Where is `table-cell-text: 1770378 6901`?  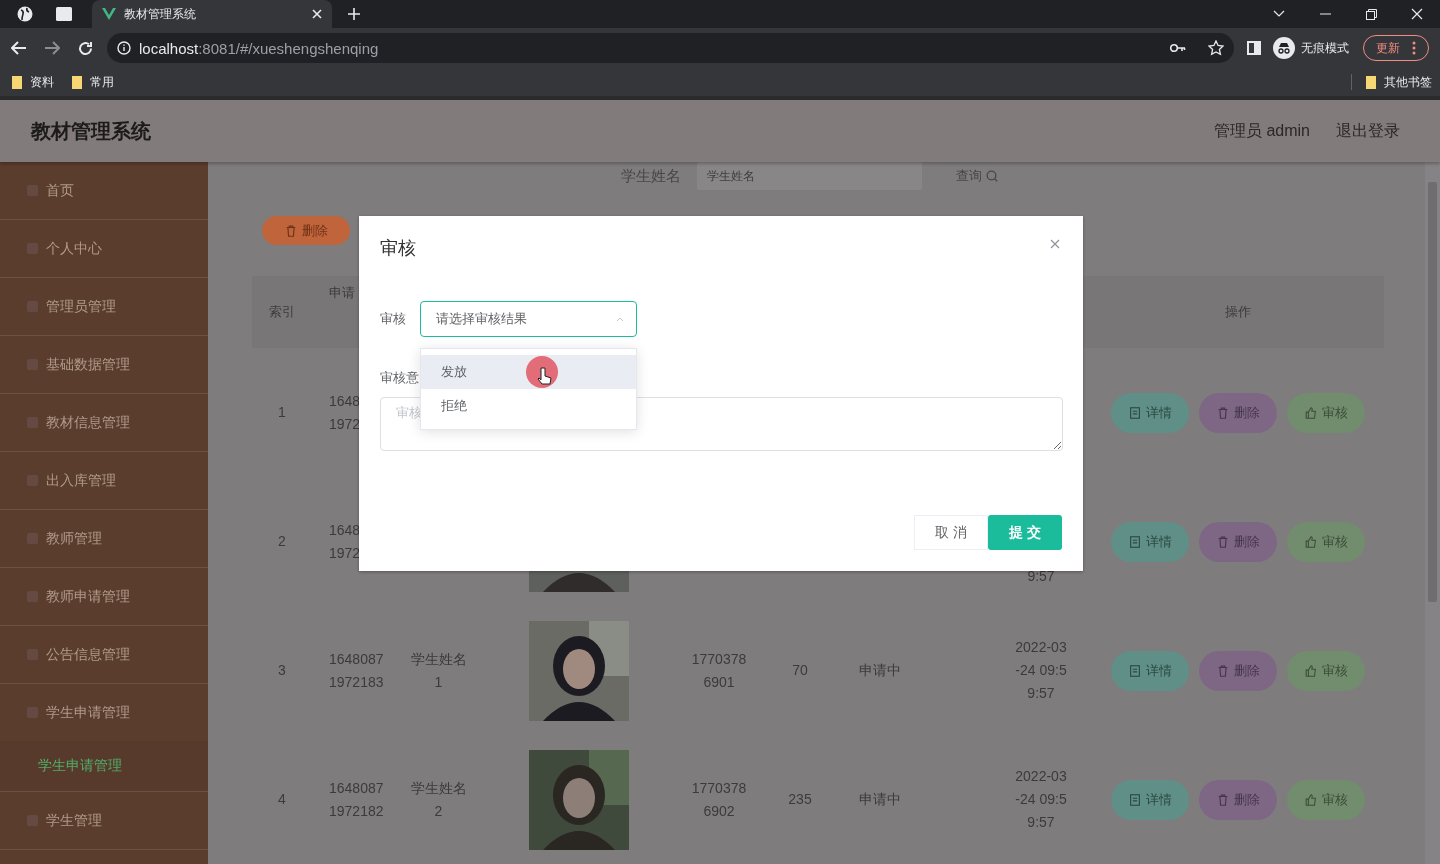
table-cell-text: 1770378 6901 is located at coordinates (719, 670).